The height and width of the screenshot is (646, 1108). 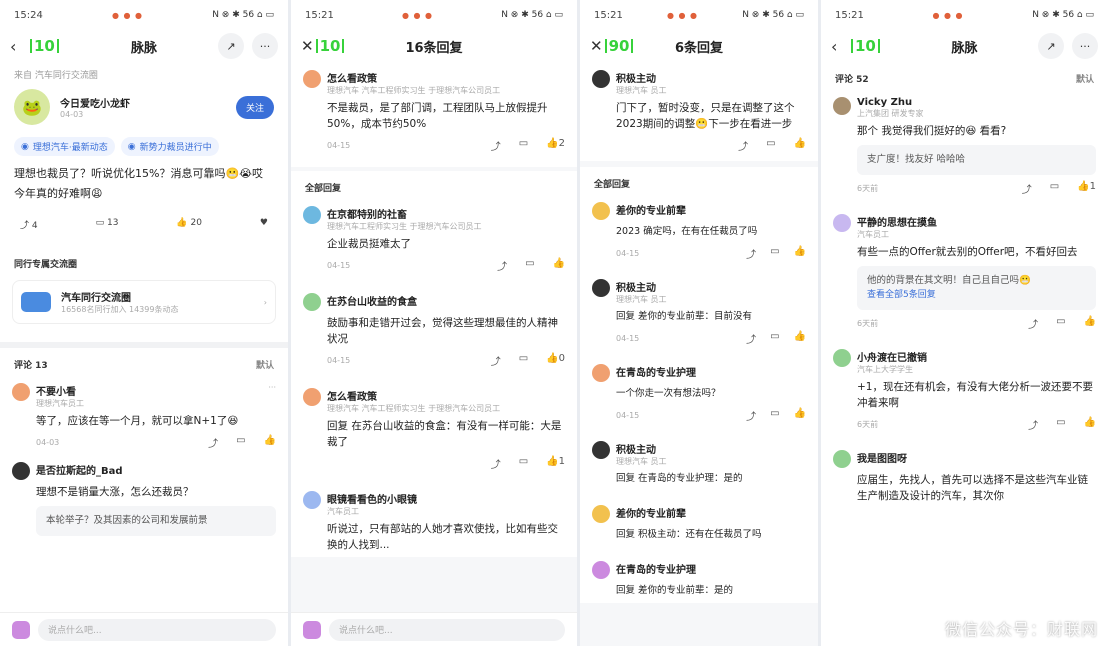 What do you see at coordinates (413, 395) in the screenshot?
I see `reply-author: 怎么看政策` at bounding box center [413, 395].